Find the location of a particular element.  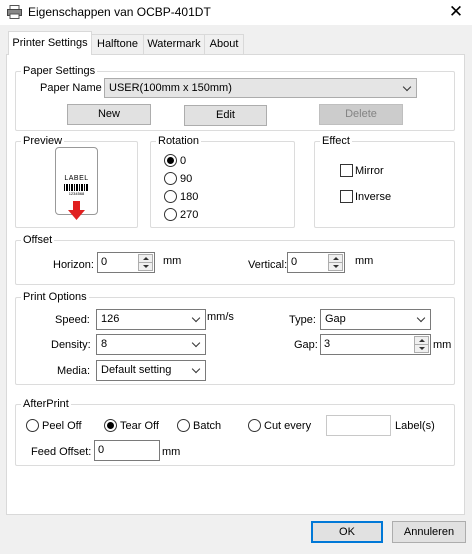

vertical-label: Vertical: is located at coordinates (268, 265).